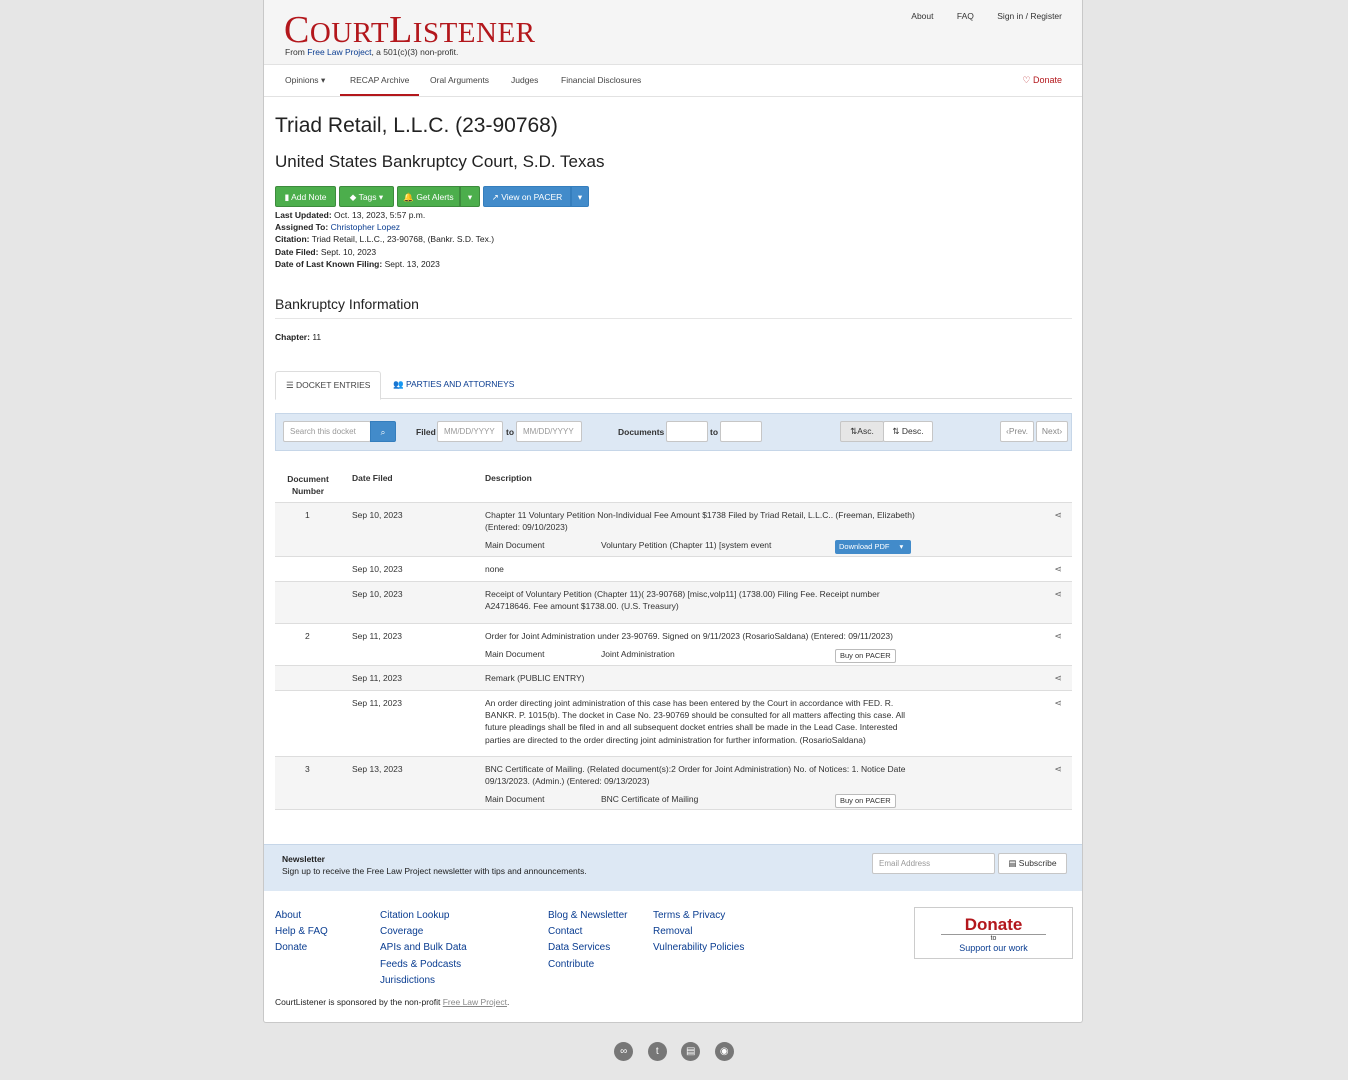 Image resolution: width=1348 pixels, height=1080 pixels. I want to click on footer-contact-link: Contact, so click(587, 932).